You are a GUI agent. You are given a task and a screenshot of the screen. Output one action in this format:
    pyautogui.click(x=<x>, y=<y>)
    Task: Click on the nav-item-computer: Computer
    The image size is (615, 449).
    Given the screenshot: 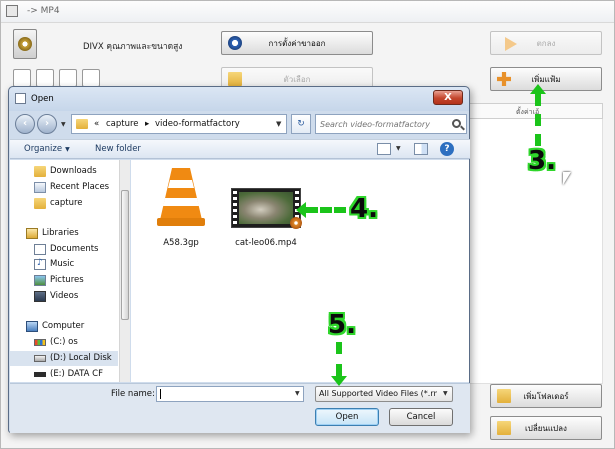 What is the action you would take?
    pyautogui.click(x=64, y=326)
    